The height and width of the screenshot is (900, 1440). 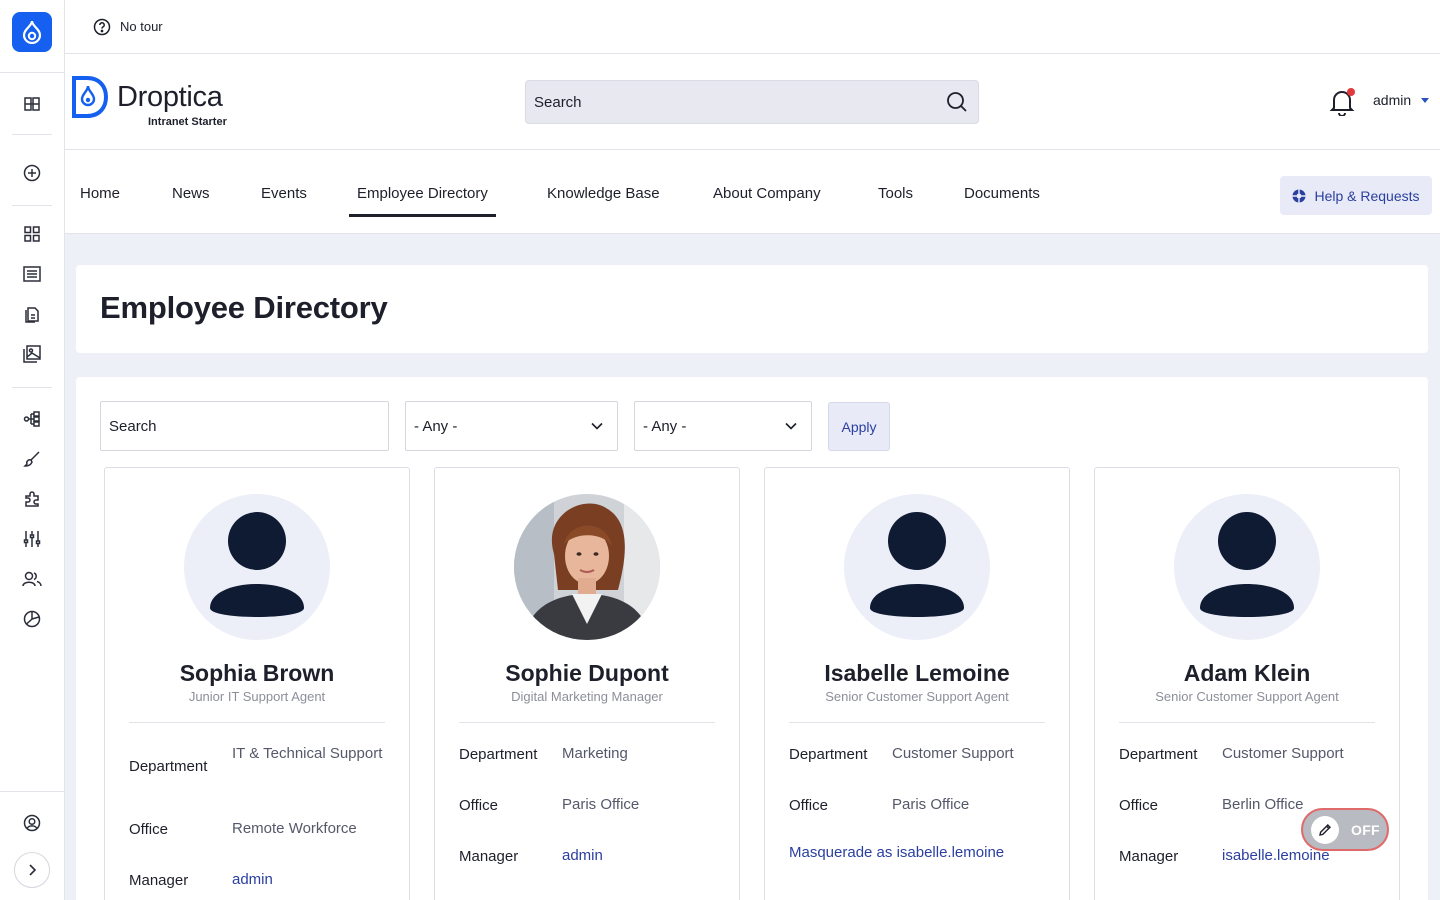 What do you see at coordinates (724, 102) in the screenshot?
I see `header-search-input` at bounding box center [724, 102].